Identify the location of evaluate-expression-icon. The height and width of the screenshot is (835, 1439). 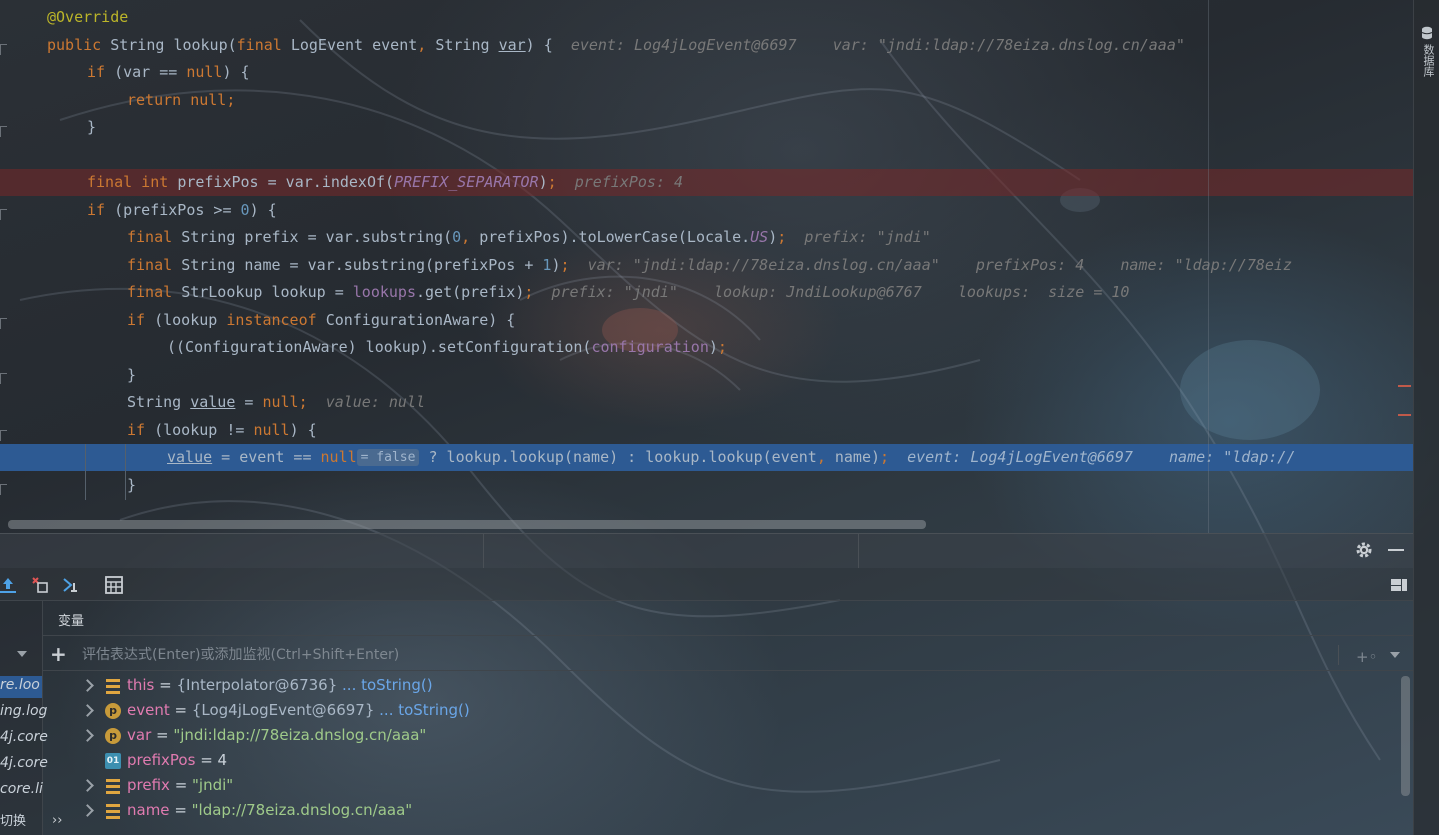
(114, 585).